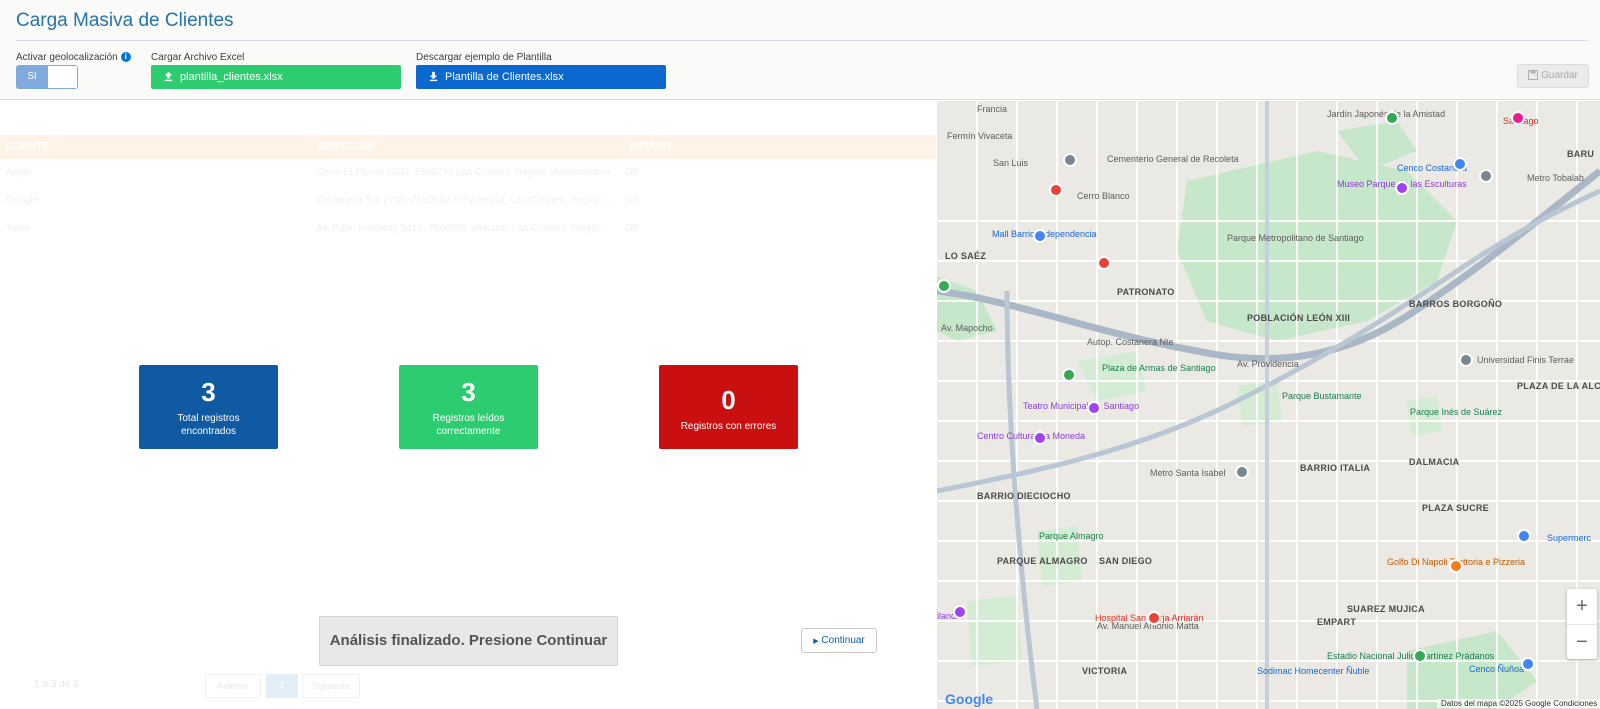 Image resolution: width=1600 pixels, height=709 pixels. Describe the element at coordinates (433, 76) in the screenshot. I see `download-icon` at that location.